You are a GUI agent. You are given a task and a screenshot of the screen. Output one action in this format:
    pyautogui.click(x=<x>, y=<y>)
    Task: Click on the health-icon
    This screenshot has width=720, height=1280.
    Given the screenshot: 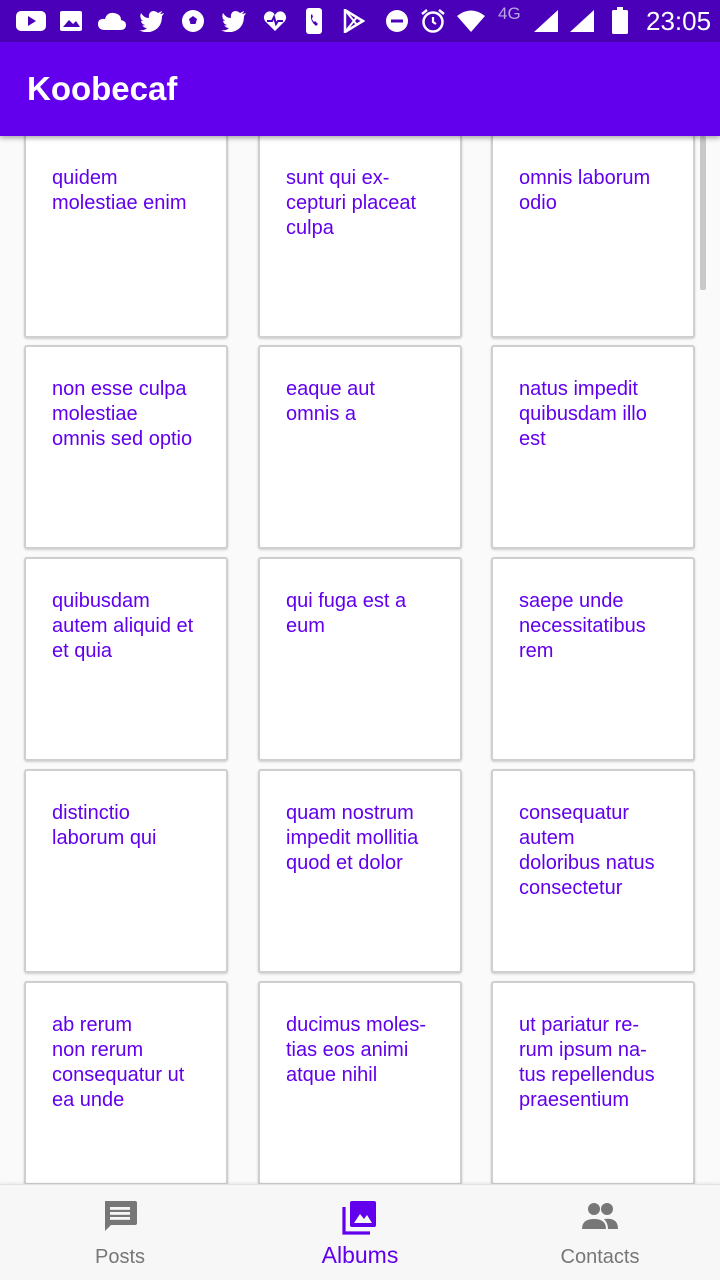 What is the action you would take?
    pyautogui.click(x=275, y=21)
    